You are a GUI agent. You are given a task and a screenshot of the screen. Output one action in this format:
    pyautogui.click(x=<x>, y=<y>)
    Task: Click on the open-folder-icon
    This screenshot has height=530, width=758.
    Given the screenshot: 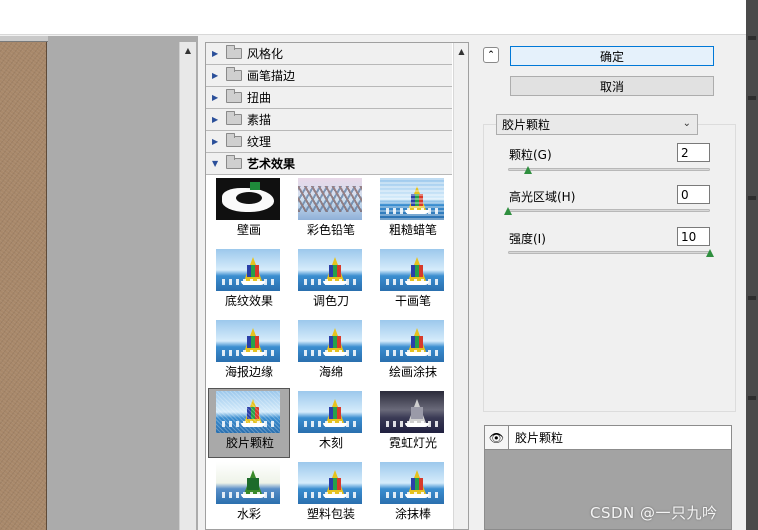 What is the action you would take?
    pyautogui.click(x=234, y=162)
    